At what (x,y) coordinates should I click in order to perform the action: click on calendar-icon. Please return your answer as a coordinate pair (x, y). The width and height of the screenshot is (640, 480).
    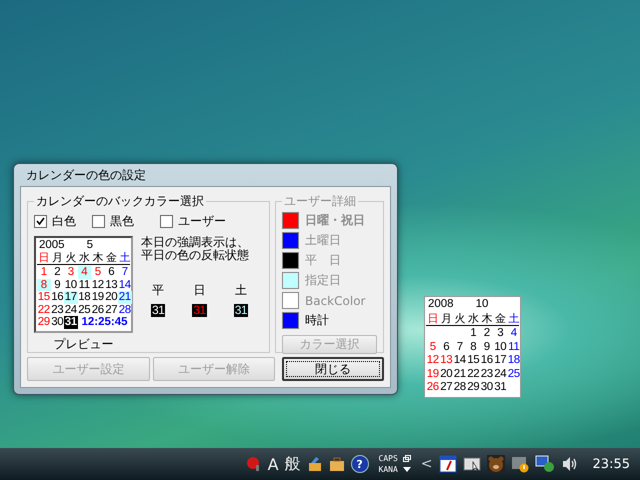
    Looking at the image, I should click on (447, 464).